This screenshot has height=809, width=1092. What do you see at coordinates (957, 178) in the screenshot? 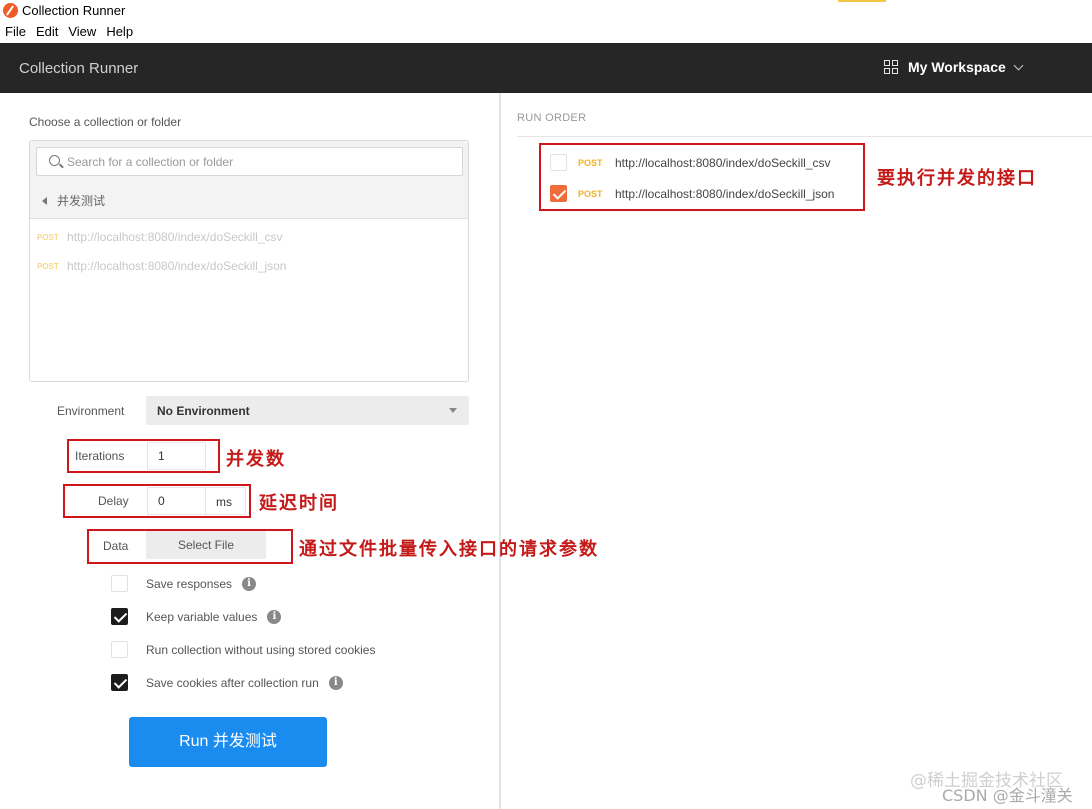
I see `annotation-run-order: 要执行并发的接口` at bounding box center [957, 178].